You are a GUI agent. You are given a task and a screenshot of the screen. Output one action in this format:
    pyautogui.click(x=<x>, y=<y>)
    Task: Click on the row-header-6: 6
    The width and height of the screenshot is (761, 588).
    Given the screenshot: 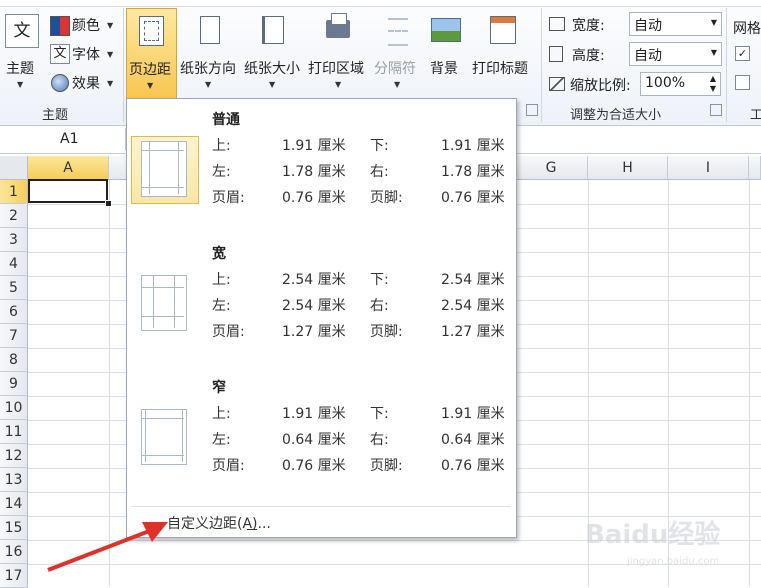 What is the action you would take?
    pyautogui.click(x=14, y=312)
    